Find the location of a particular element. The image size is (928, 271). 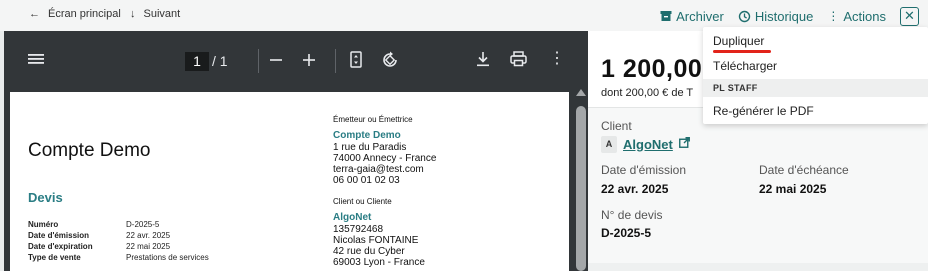

page-number-input: 1 is located at coordinates (197, 61).